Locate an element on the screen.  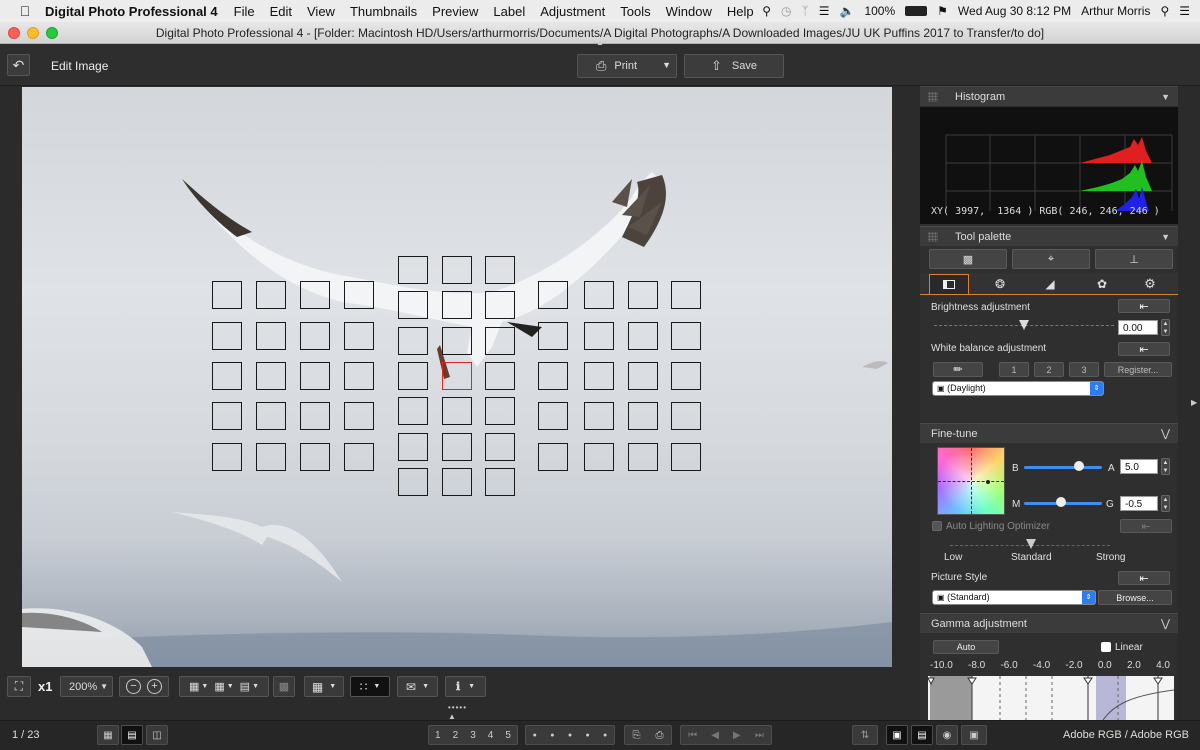
grip-icon is located at coordinates (933, 97).